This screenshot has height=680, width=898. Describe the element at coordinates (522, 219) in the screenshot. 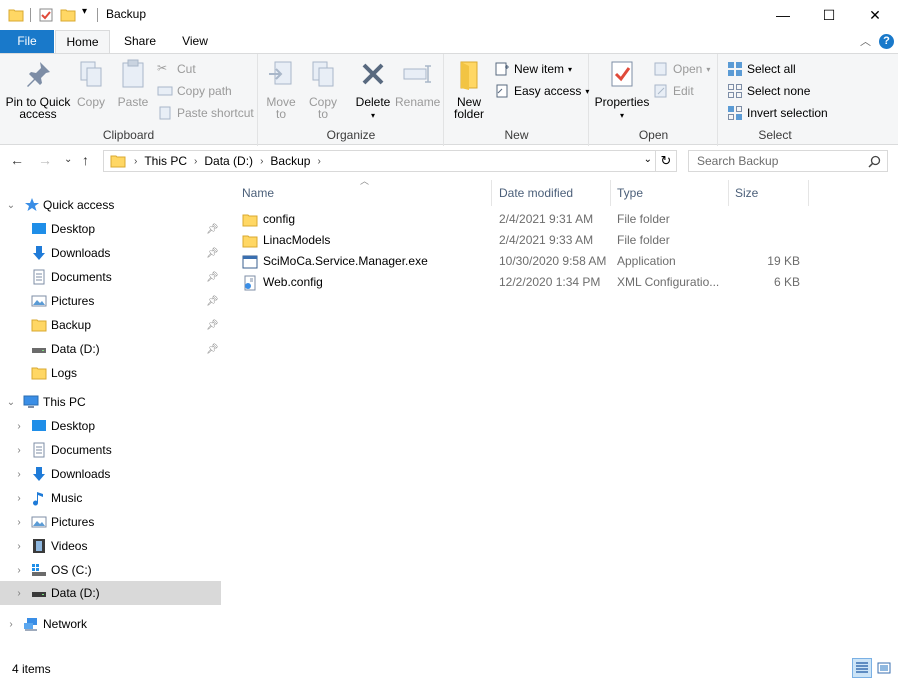

I see `file-row: config 2/4/2021 9:31 AM File folder` at that location.